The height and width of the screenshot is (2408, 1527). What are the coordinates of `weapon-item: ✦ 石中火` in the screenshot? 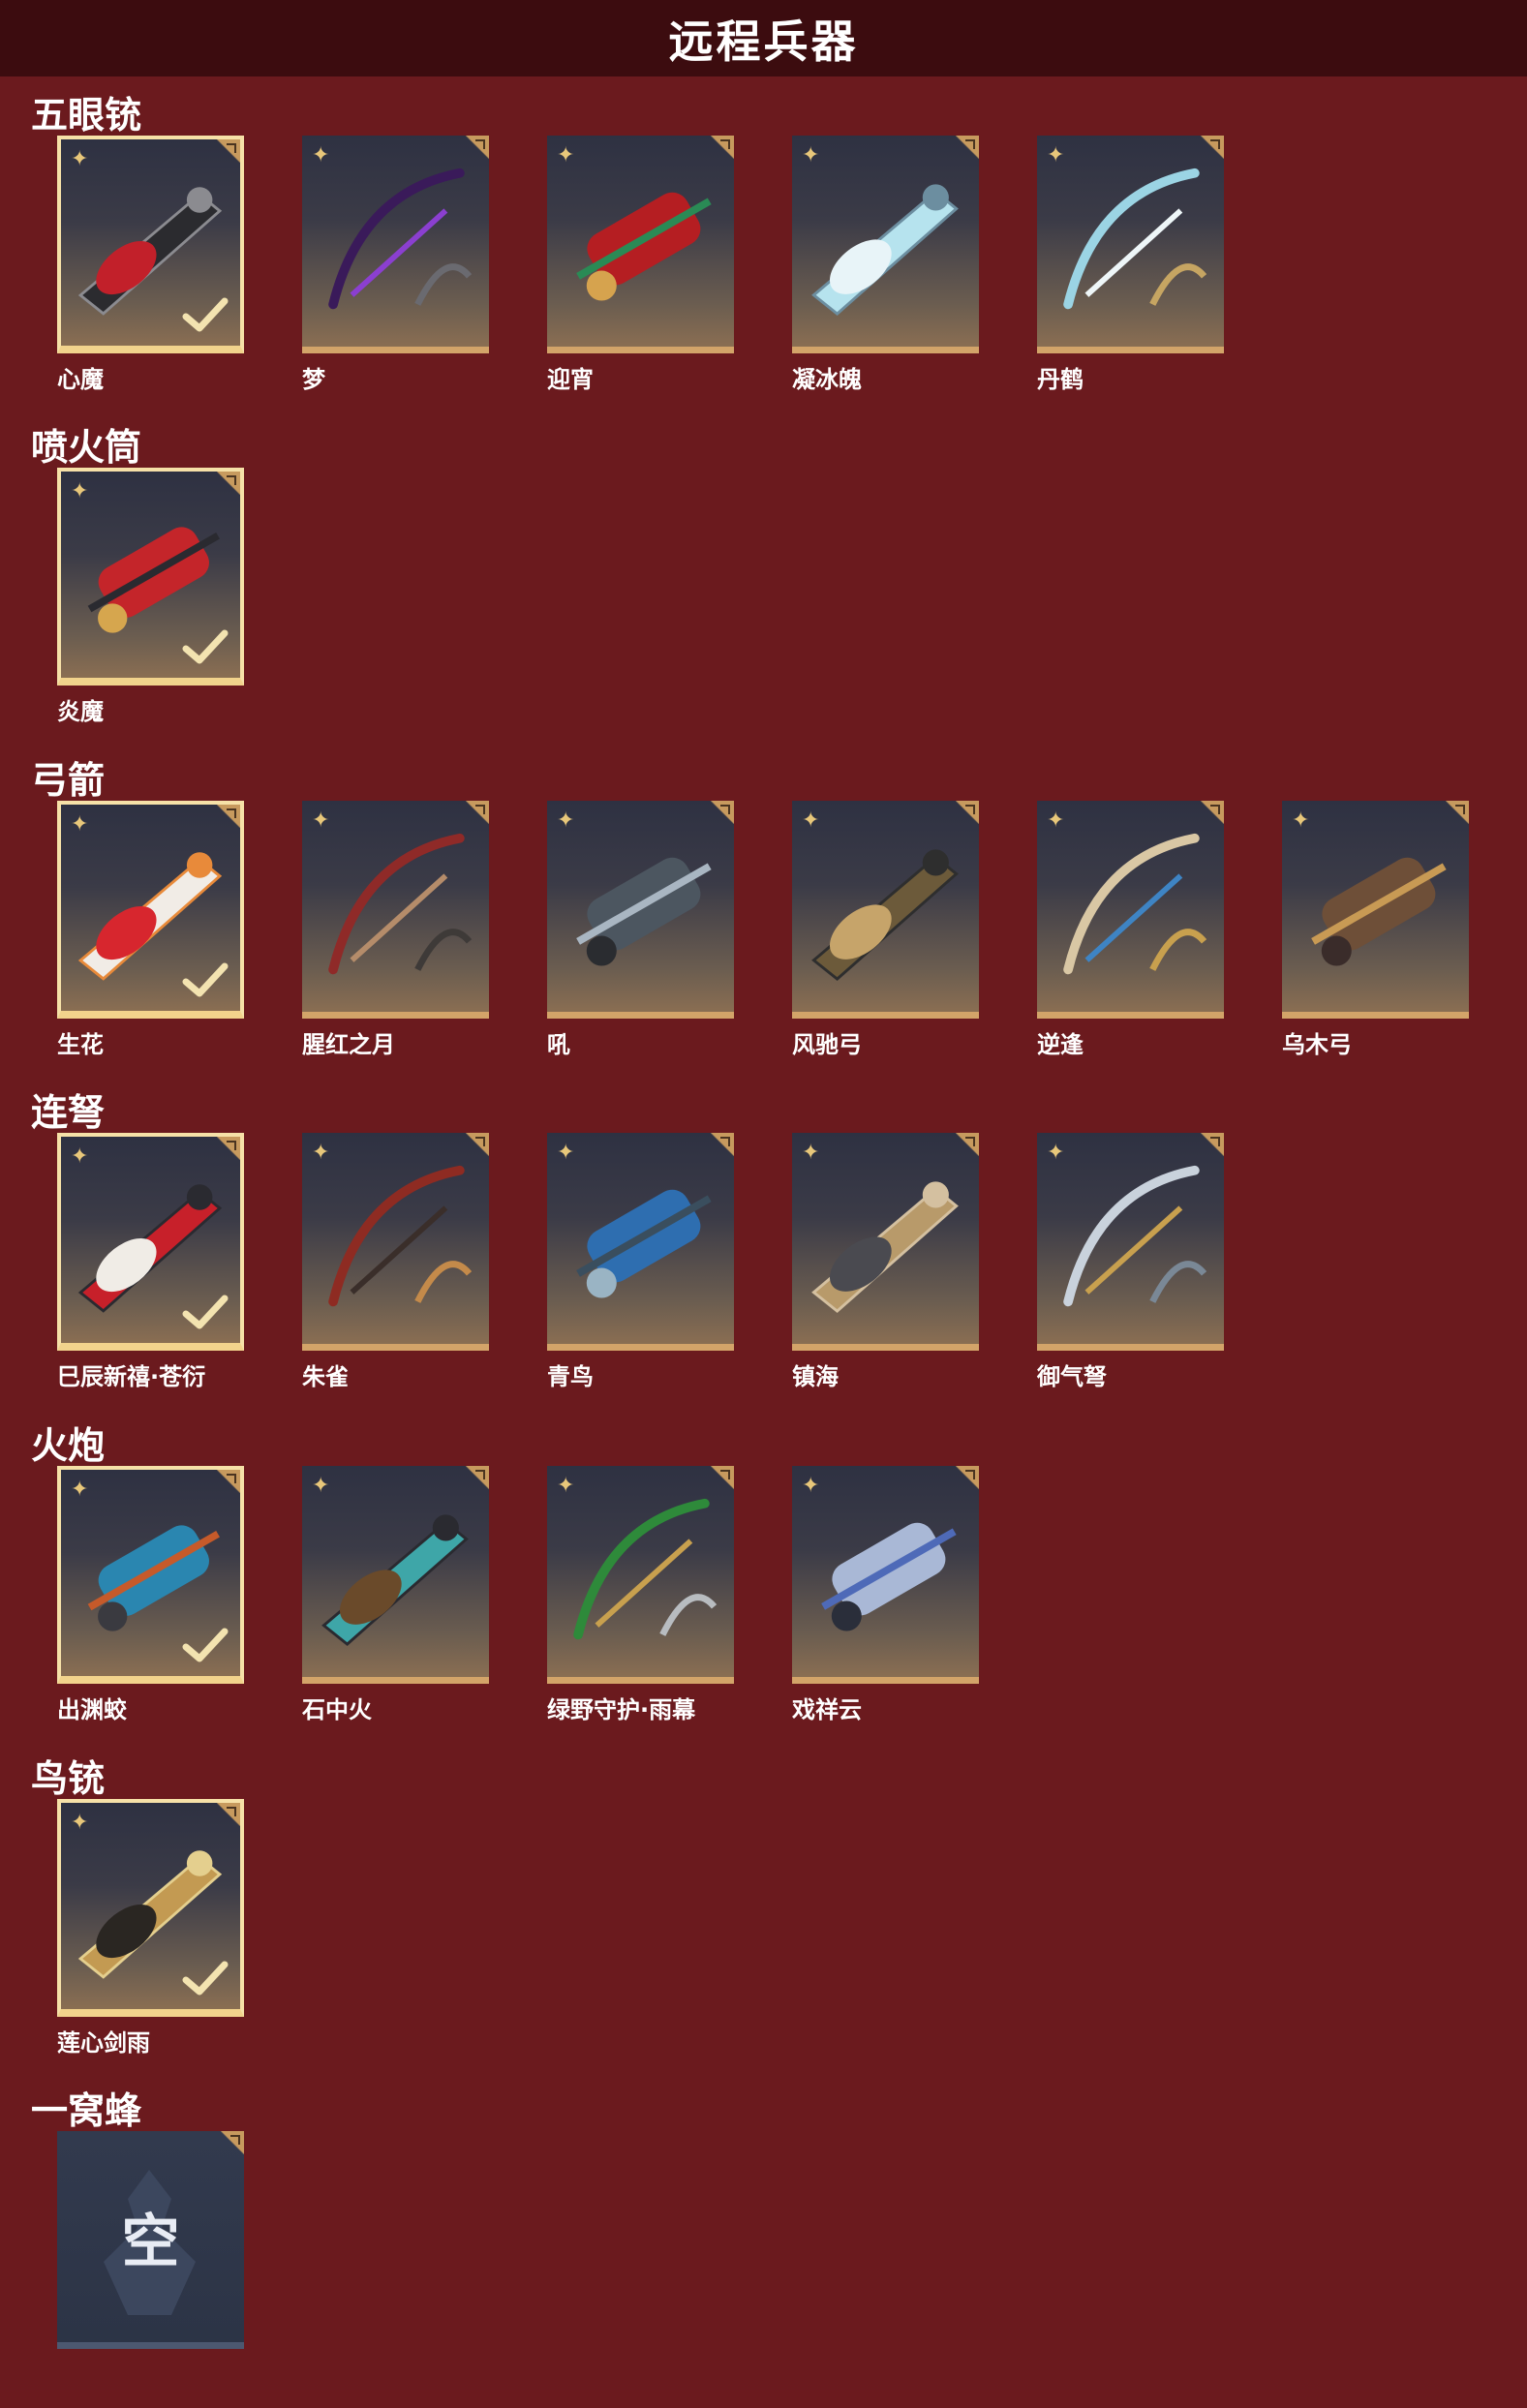 It's located at (396, 1597).